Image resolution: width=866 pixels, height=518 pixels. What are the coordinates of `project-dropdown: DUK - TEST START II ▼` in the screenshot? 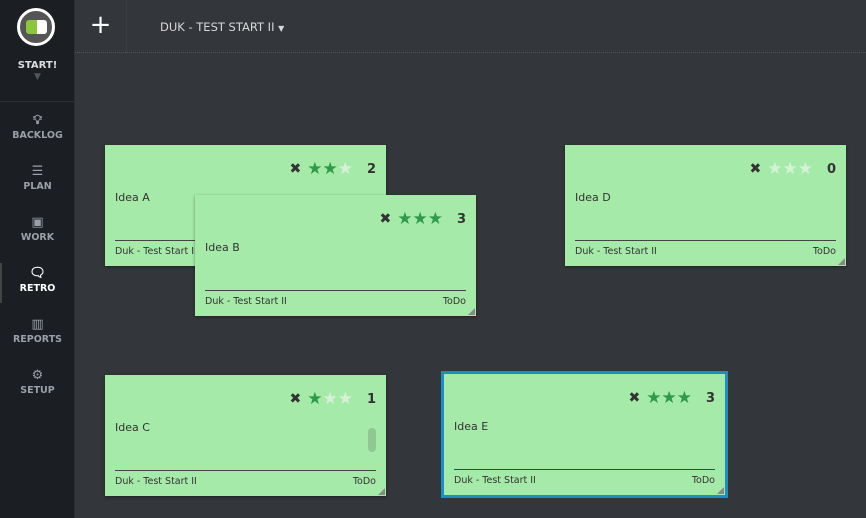 It's located at (222, 27).